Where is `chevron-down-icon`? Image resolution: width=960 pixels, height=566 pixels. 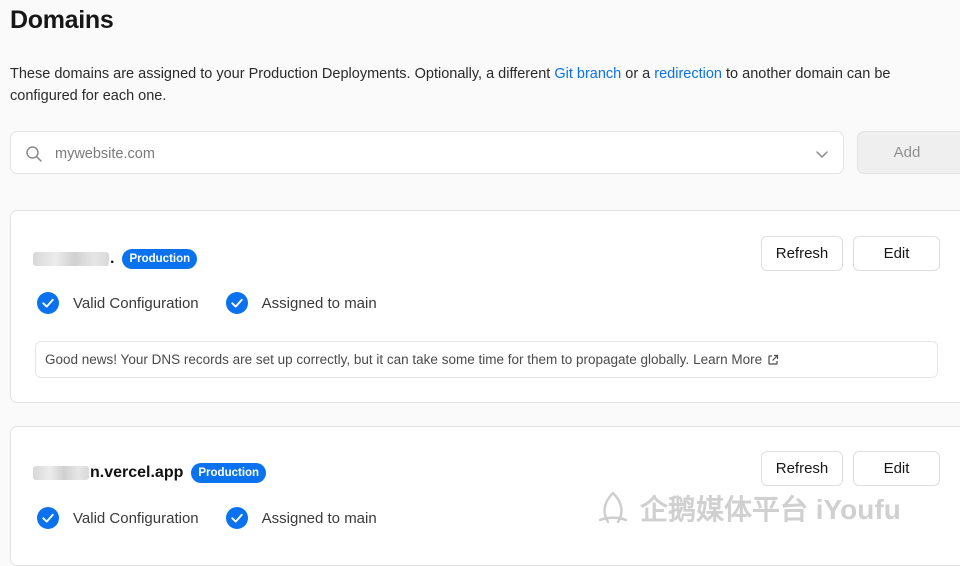
chevron-down-icon is located at coordinates (822, 154).